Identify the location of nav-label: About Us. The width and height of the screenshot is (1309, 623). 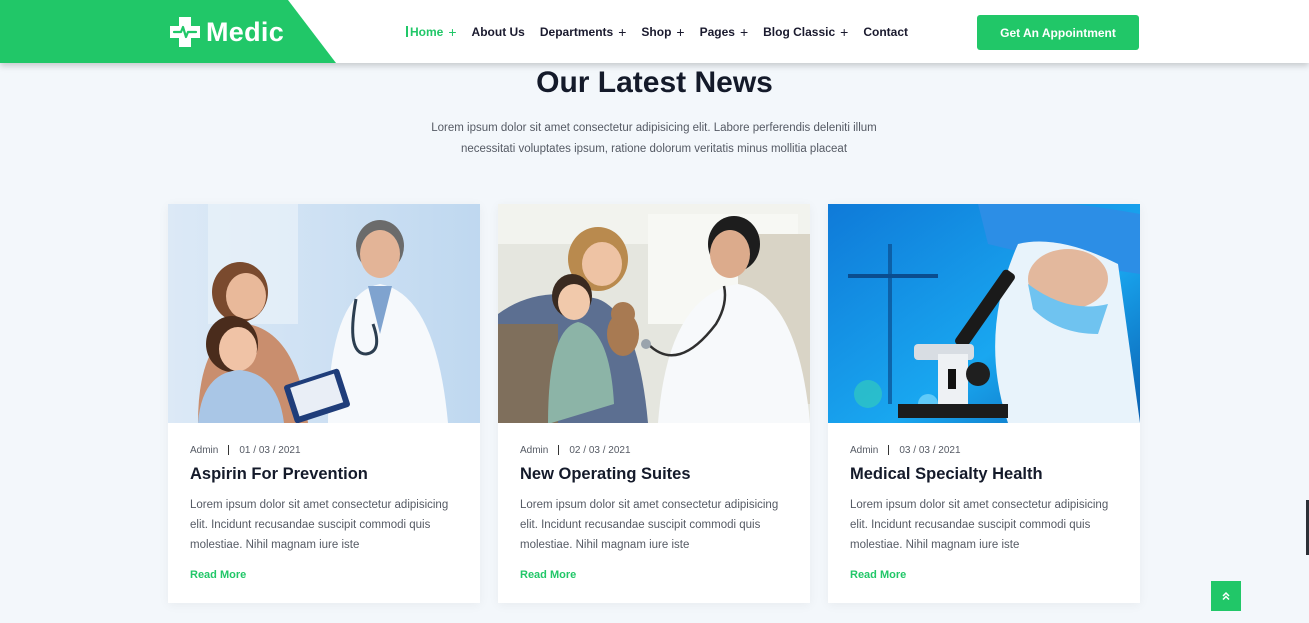
(498, 31).